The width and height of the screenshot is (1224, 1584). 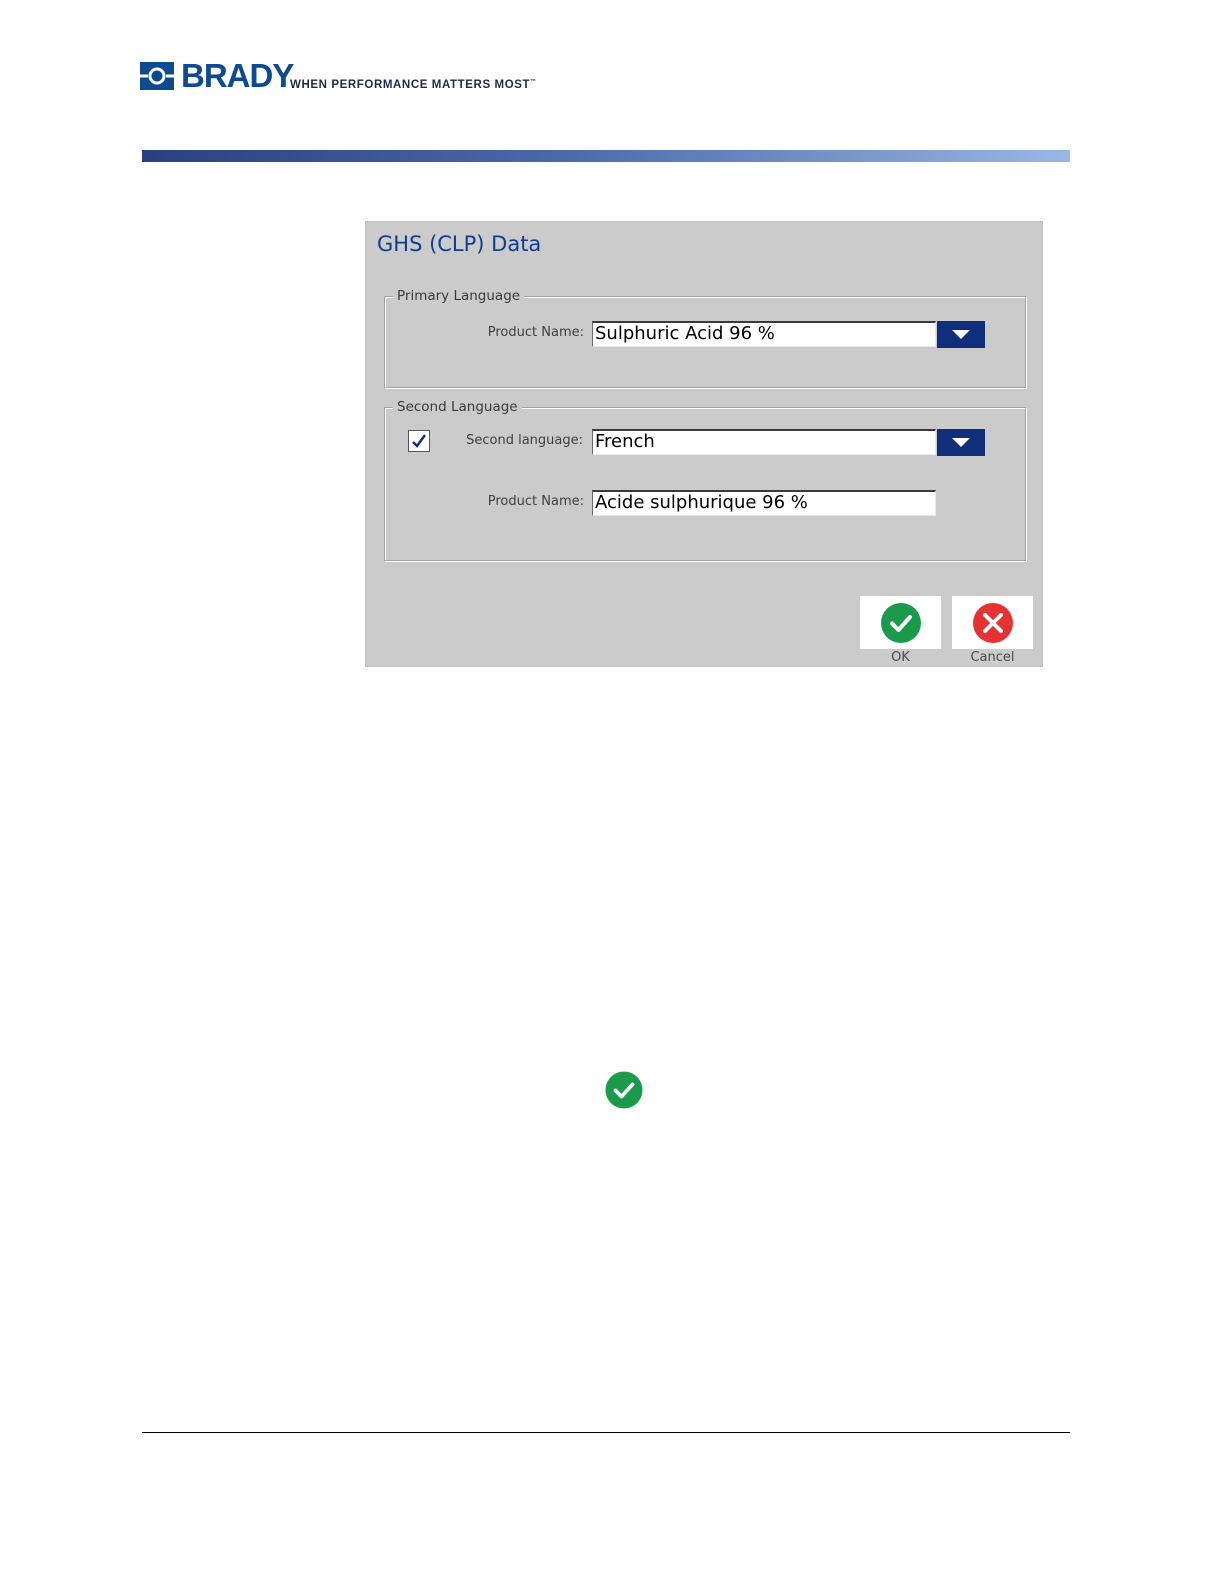 What do you see at coordinates (410, 85) in the screenshot?
I see `tagline-text: WHEN PERFORMANCE MATTERS MOST` at bounding box center [410, 85].